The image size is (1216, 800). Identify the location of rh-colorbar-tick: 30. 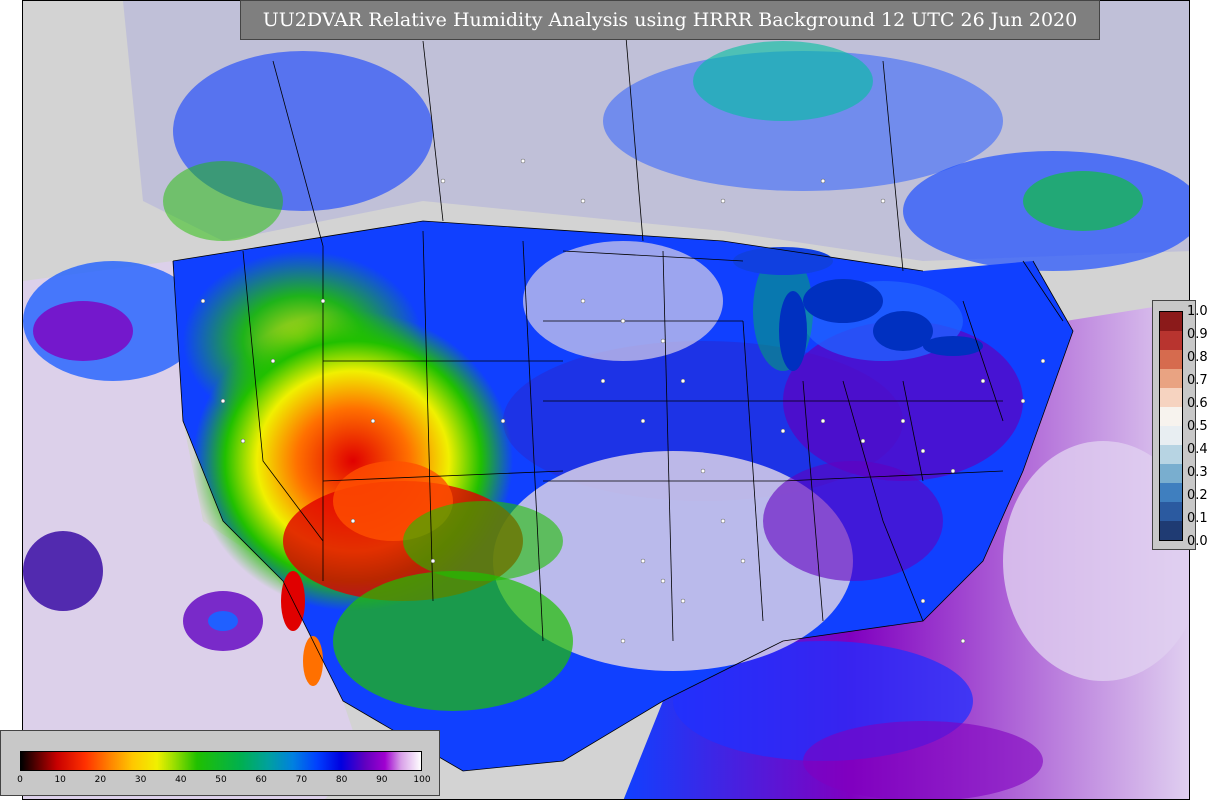
(140, 780).